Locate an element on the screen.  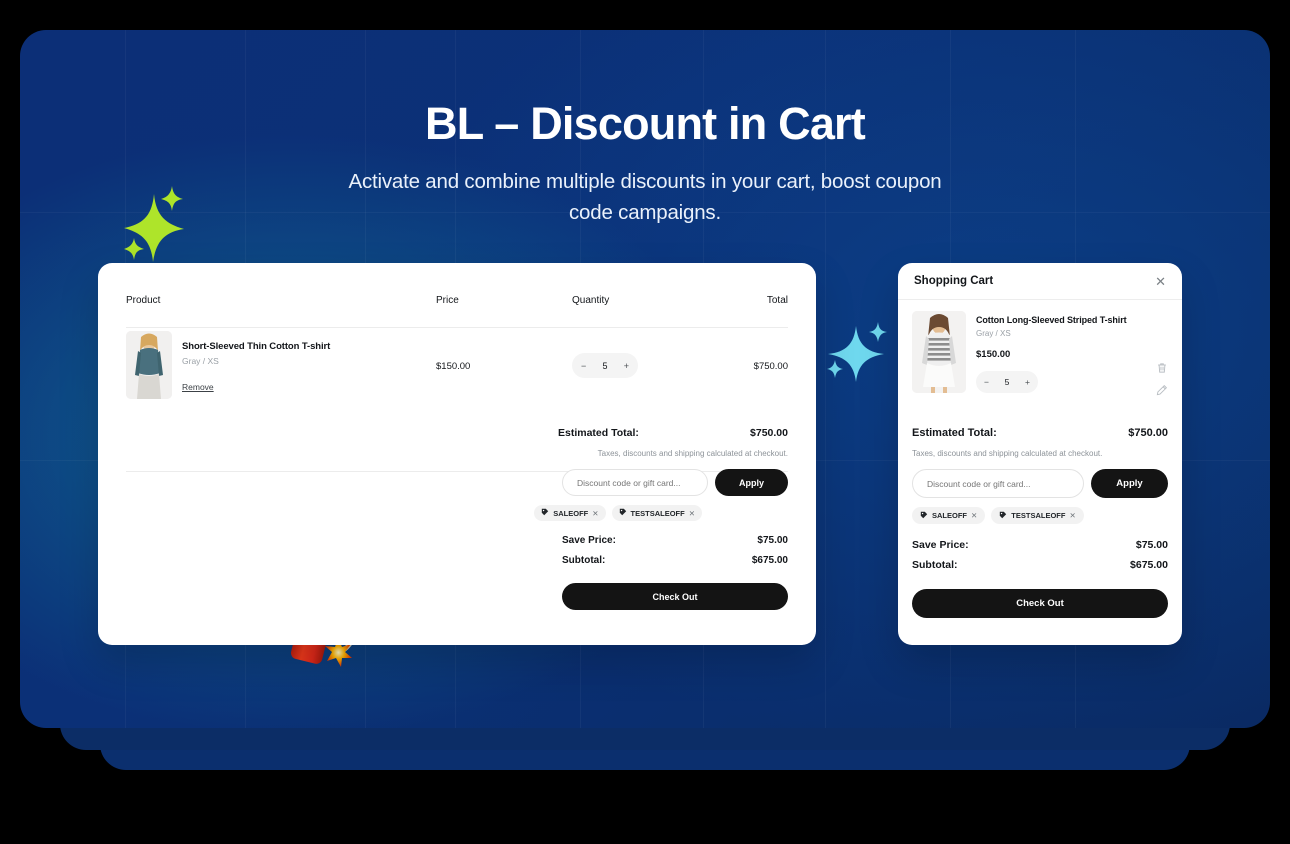
page-title: BL – Discount in Cart is located at coordinates (645, 123).